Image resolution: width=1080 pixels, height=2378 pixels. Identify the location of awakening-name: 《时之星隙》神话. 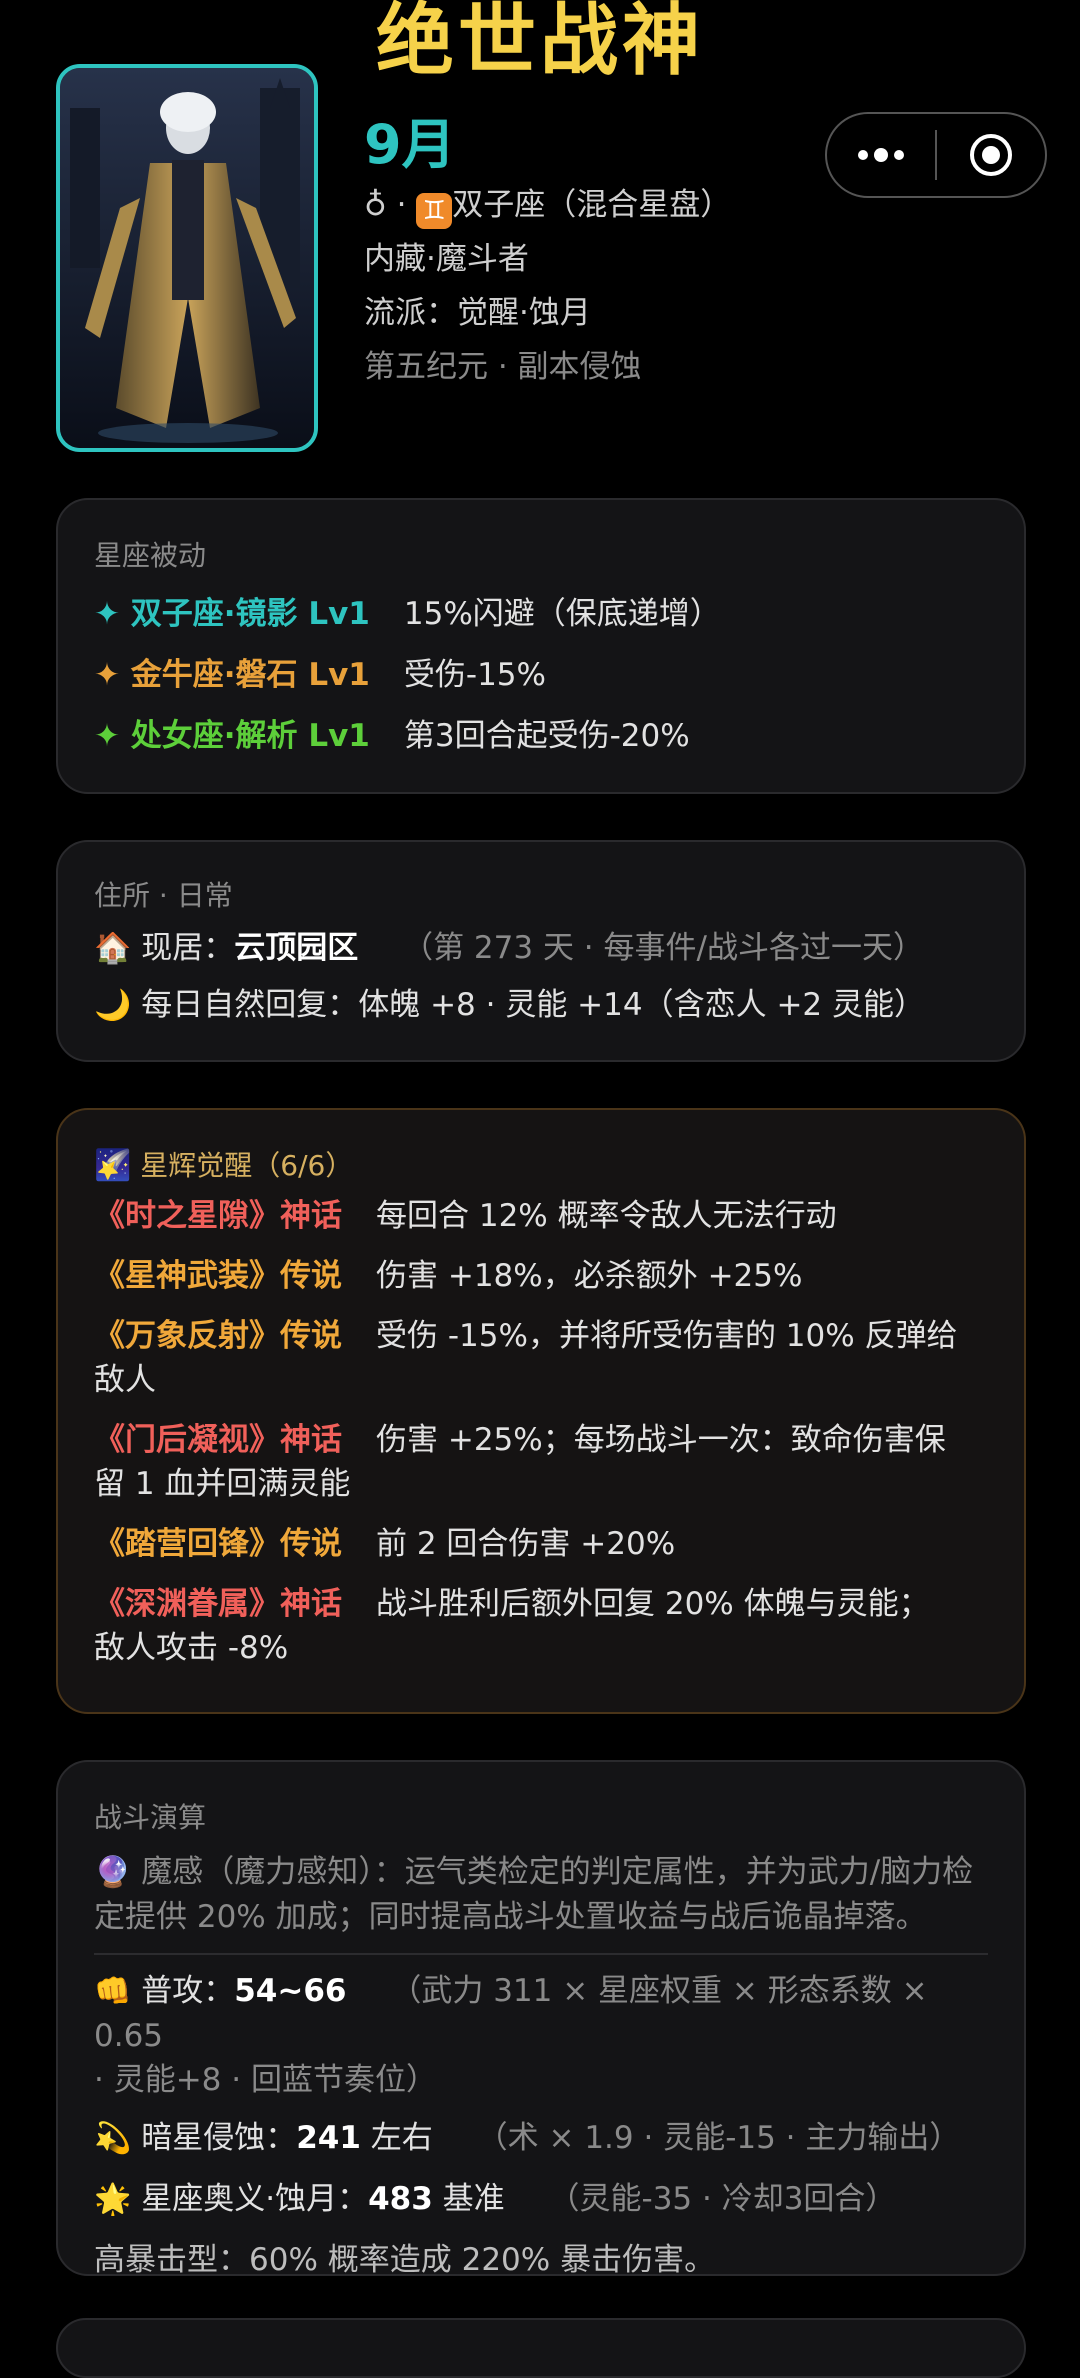
(218, 1216).